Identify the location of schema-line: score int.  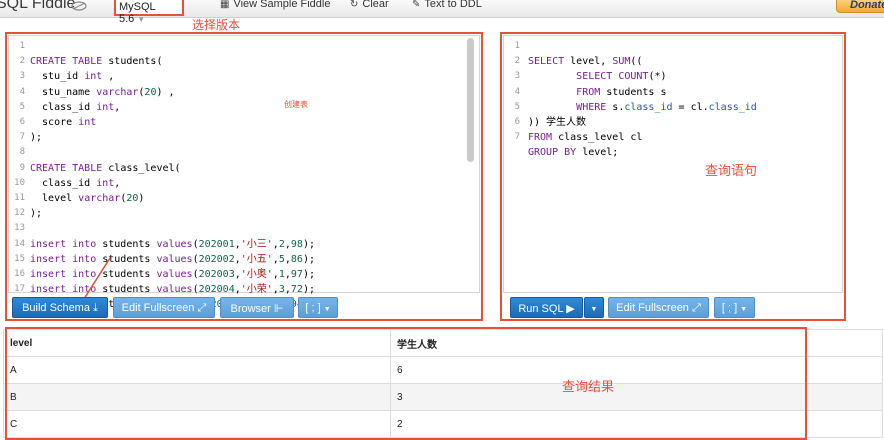
(63, 123).